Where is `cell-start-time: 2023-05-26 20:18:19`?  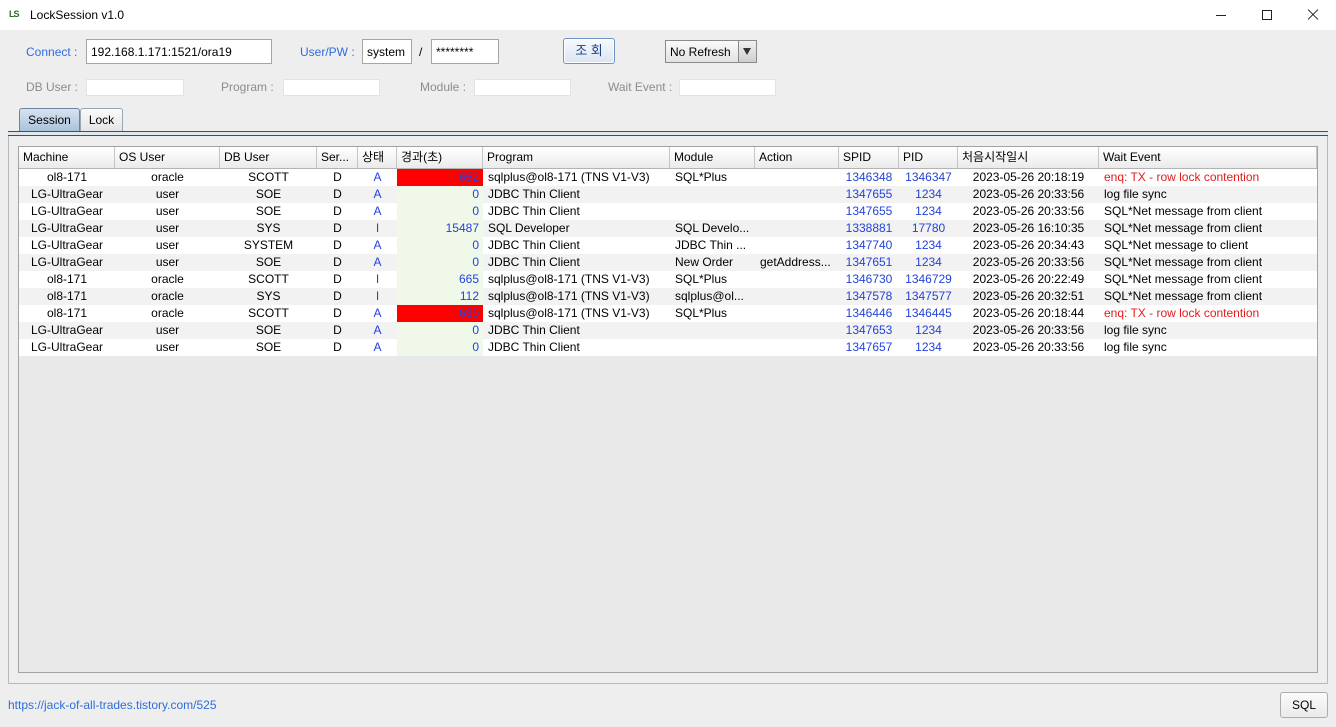 cell-start-time: 2023-05-26 20:18:19 is located at coordinates (1028, 177).